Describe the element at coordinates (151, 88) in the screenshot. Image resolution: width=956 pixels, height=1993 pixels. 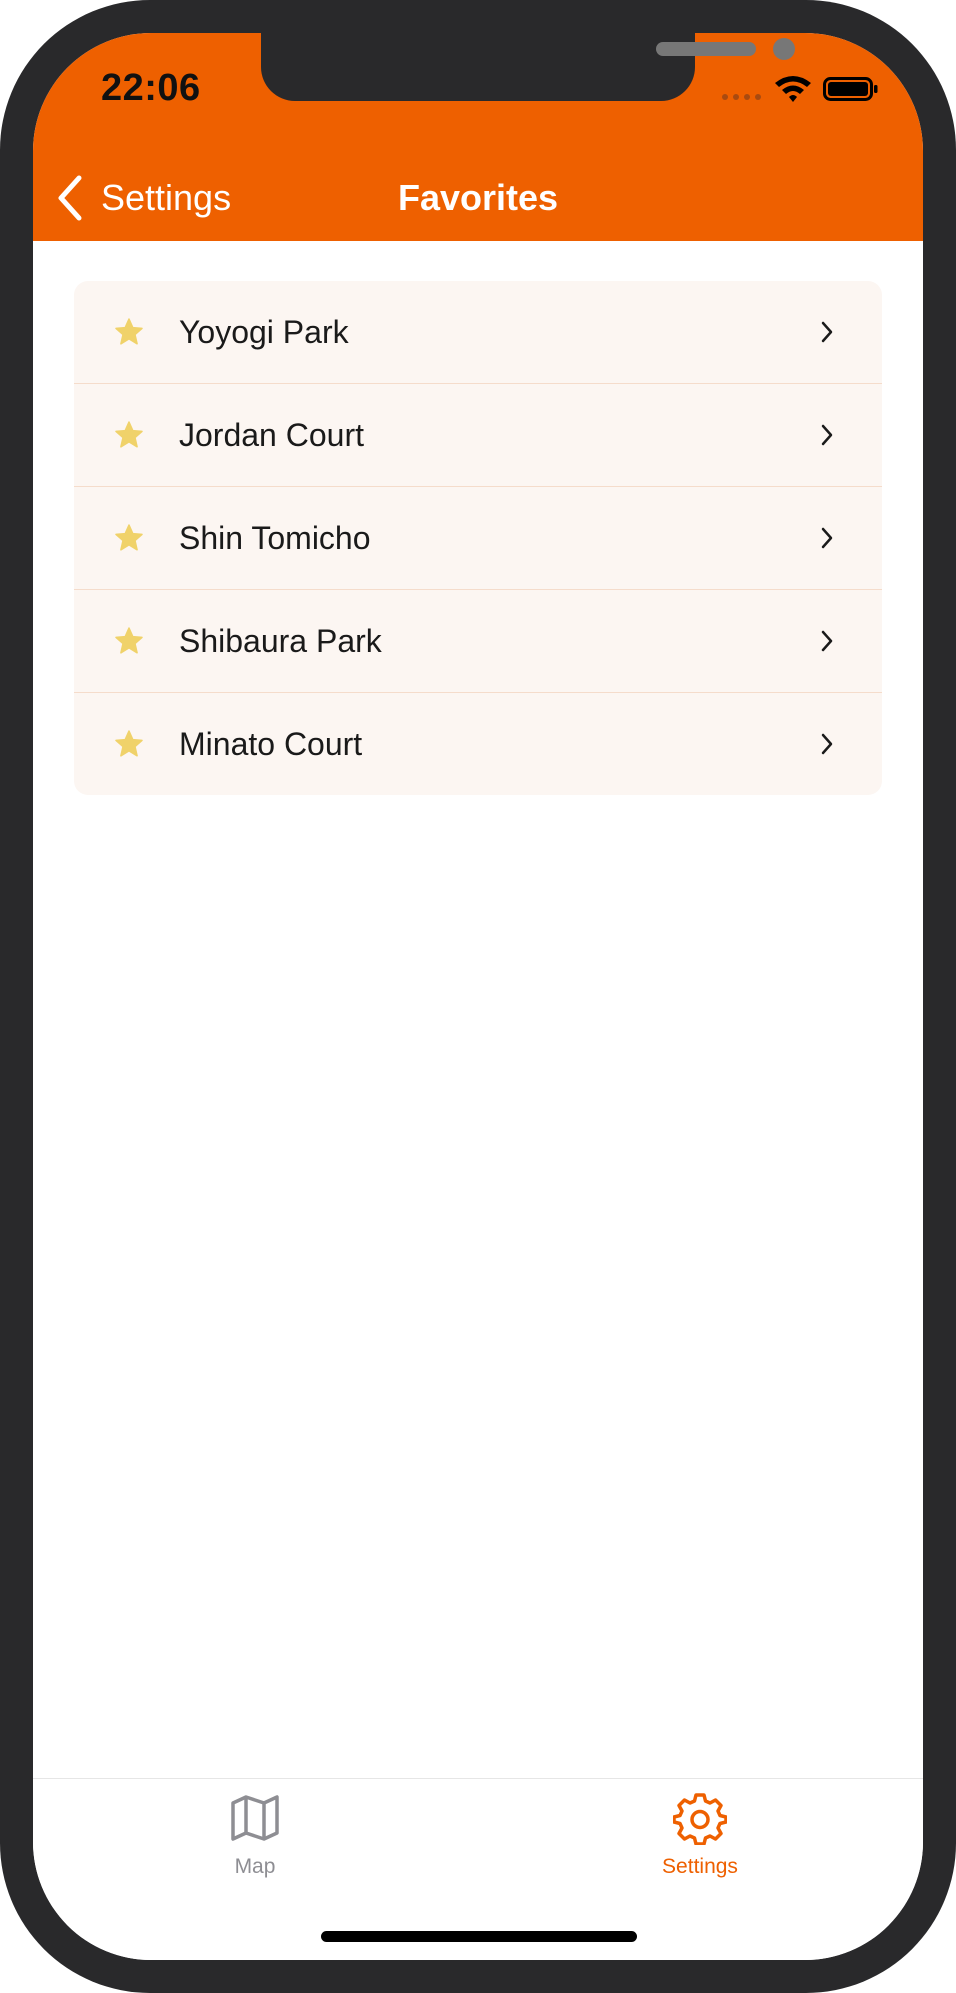
I see `status-time: 22:06` at that location.